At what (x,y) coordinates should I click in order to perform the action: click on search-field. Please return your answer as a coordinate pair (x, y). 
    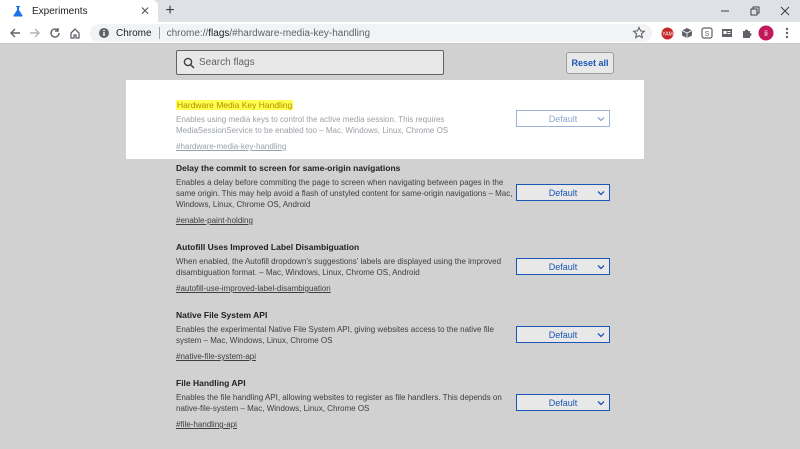
    Looking at the image, I should click on (310, 62).